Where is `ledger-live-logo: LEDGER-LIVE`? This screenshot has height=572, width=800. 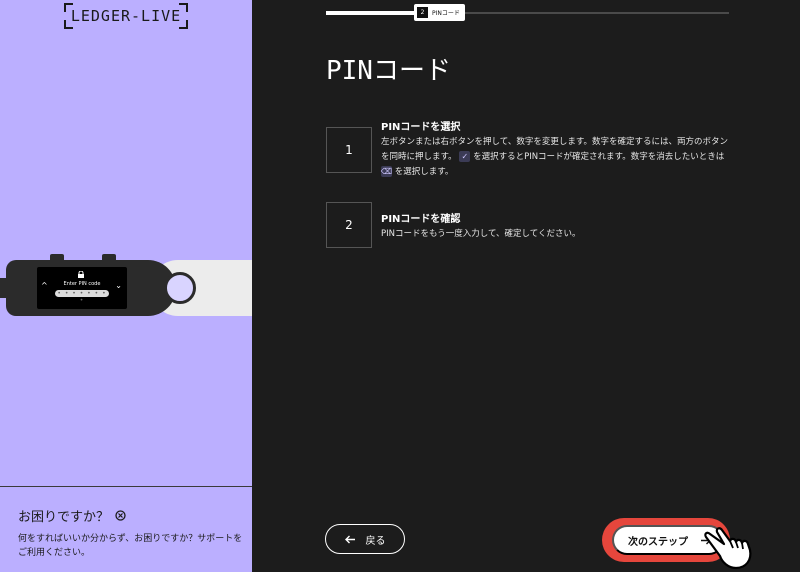
ledger-live-logo: LEDGER-LIVE is located at coordinates (126, 16).